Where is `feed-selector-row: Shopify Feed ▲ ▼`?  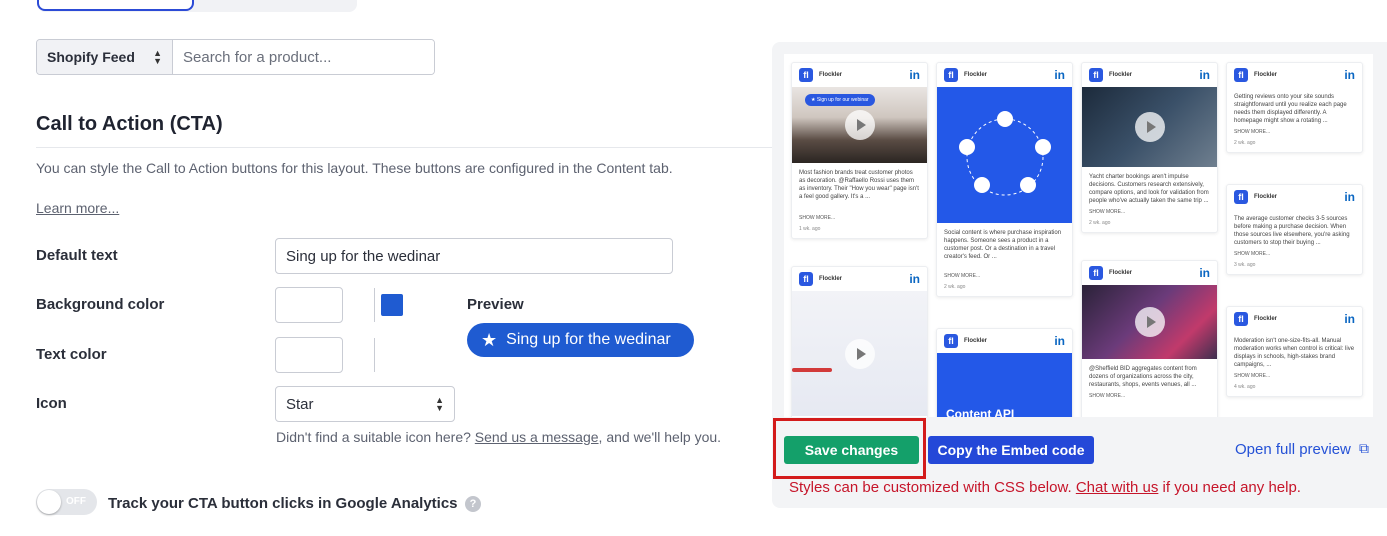 feed-selector-row: Shopify Feed ▲ ▼ is located at coordinates (235, 57).